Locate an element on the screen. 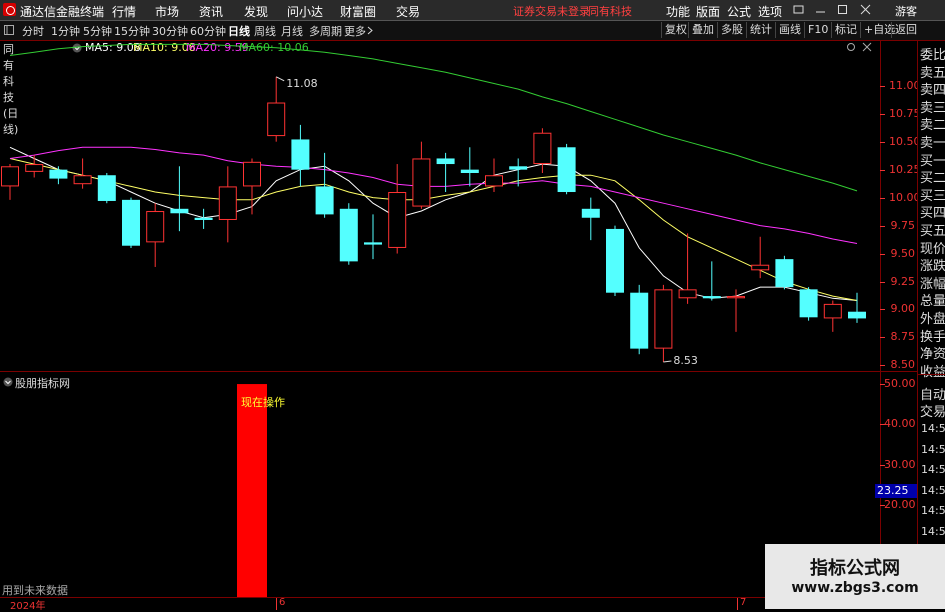  menu-item-options: 选项 is located at coordinates (770, 11).